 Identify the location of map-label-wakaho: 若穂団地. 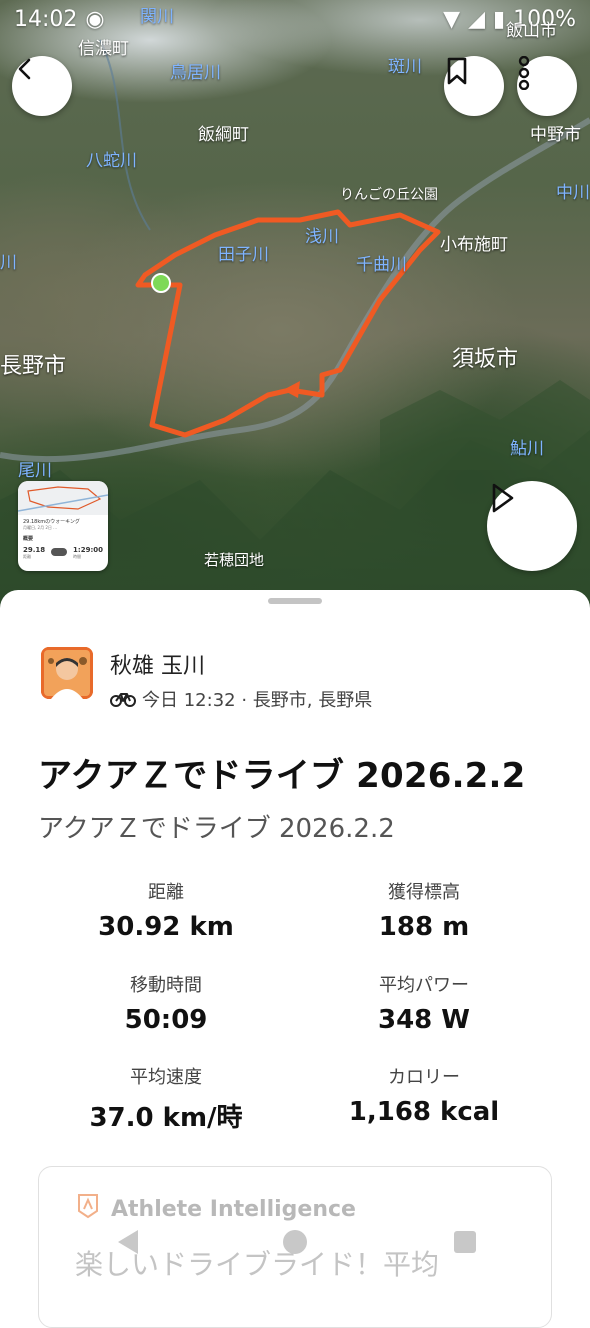
(234, 560).